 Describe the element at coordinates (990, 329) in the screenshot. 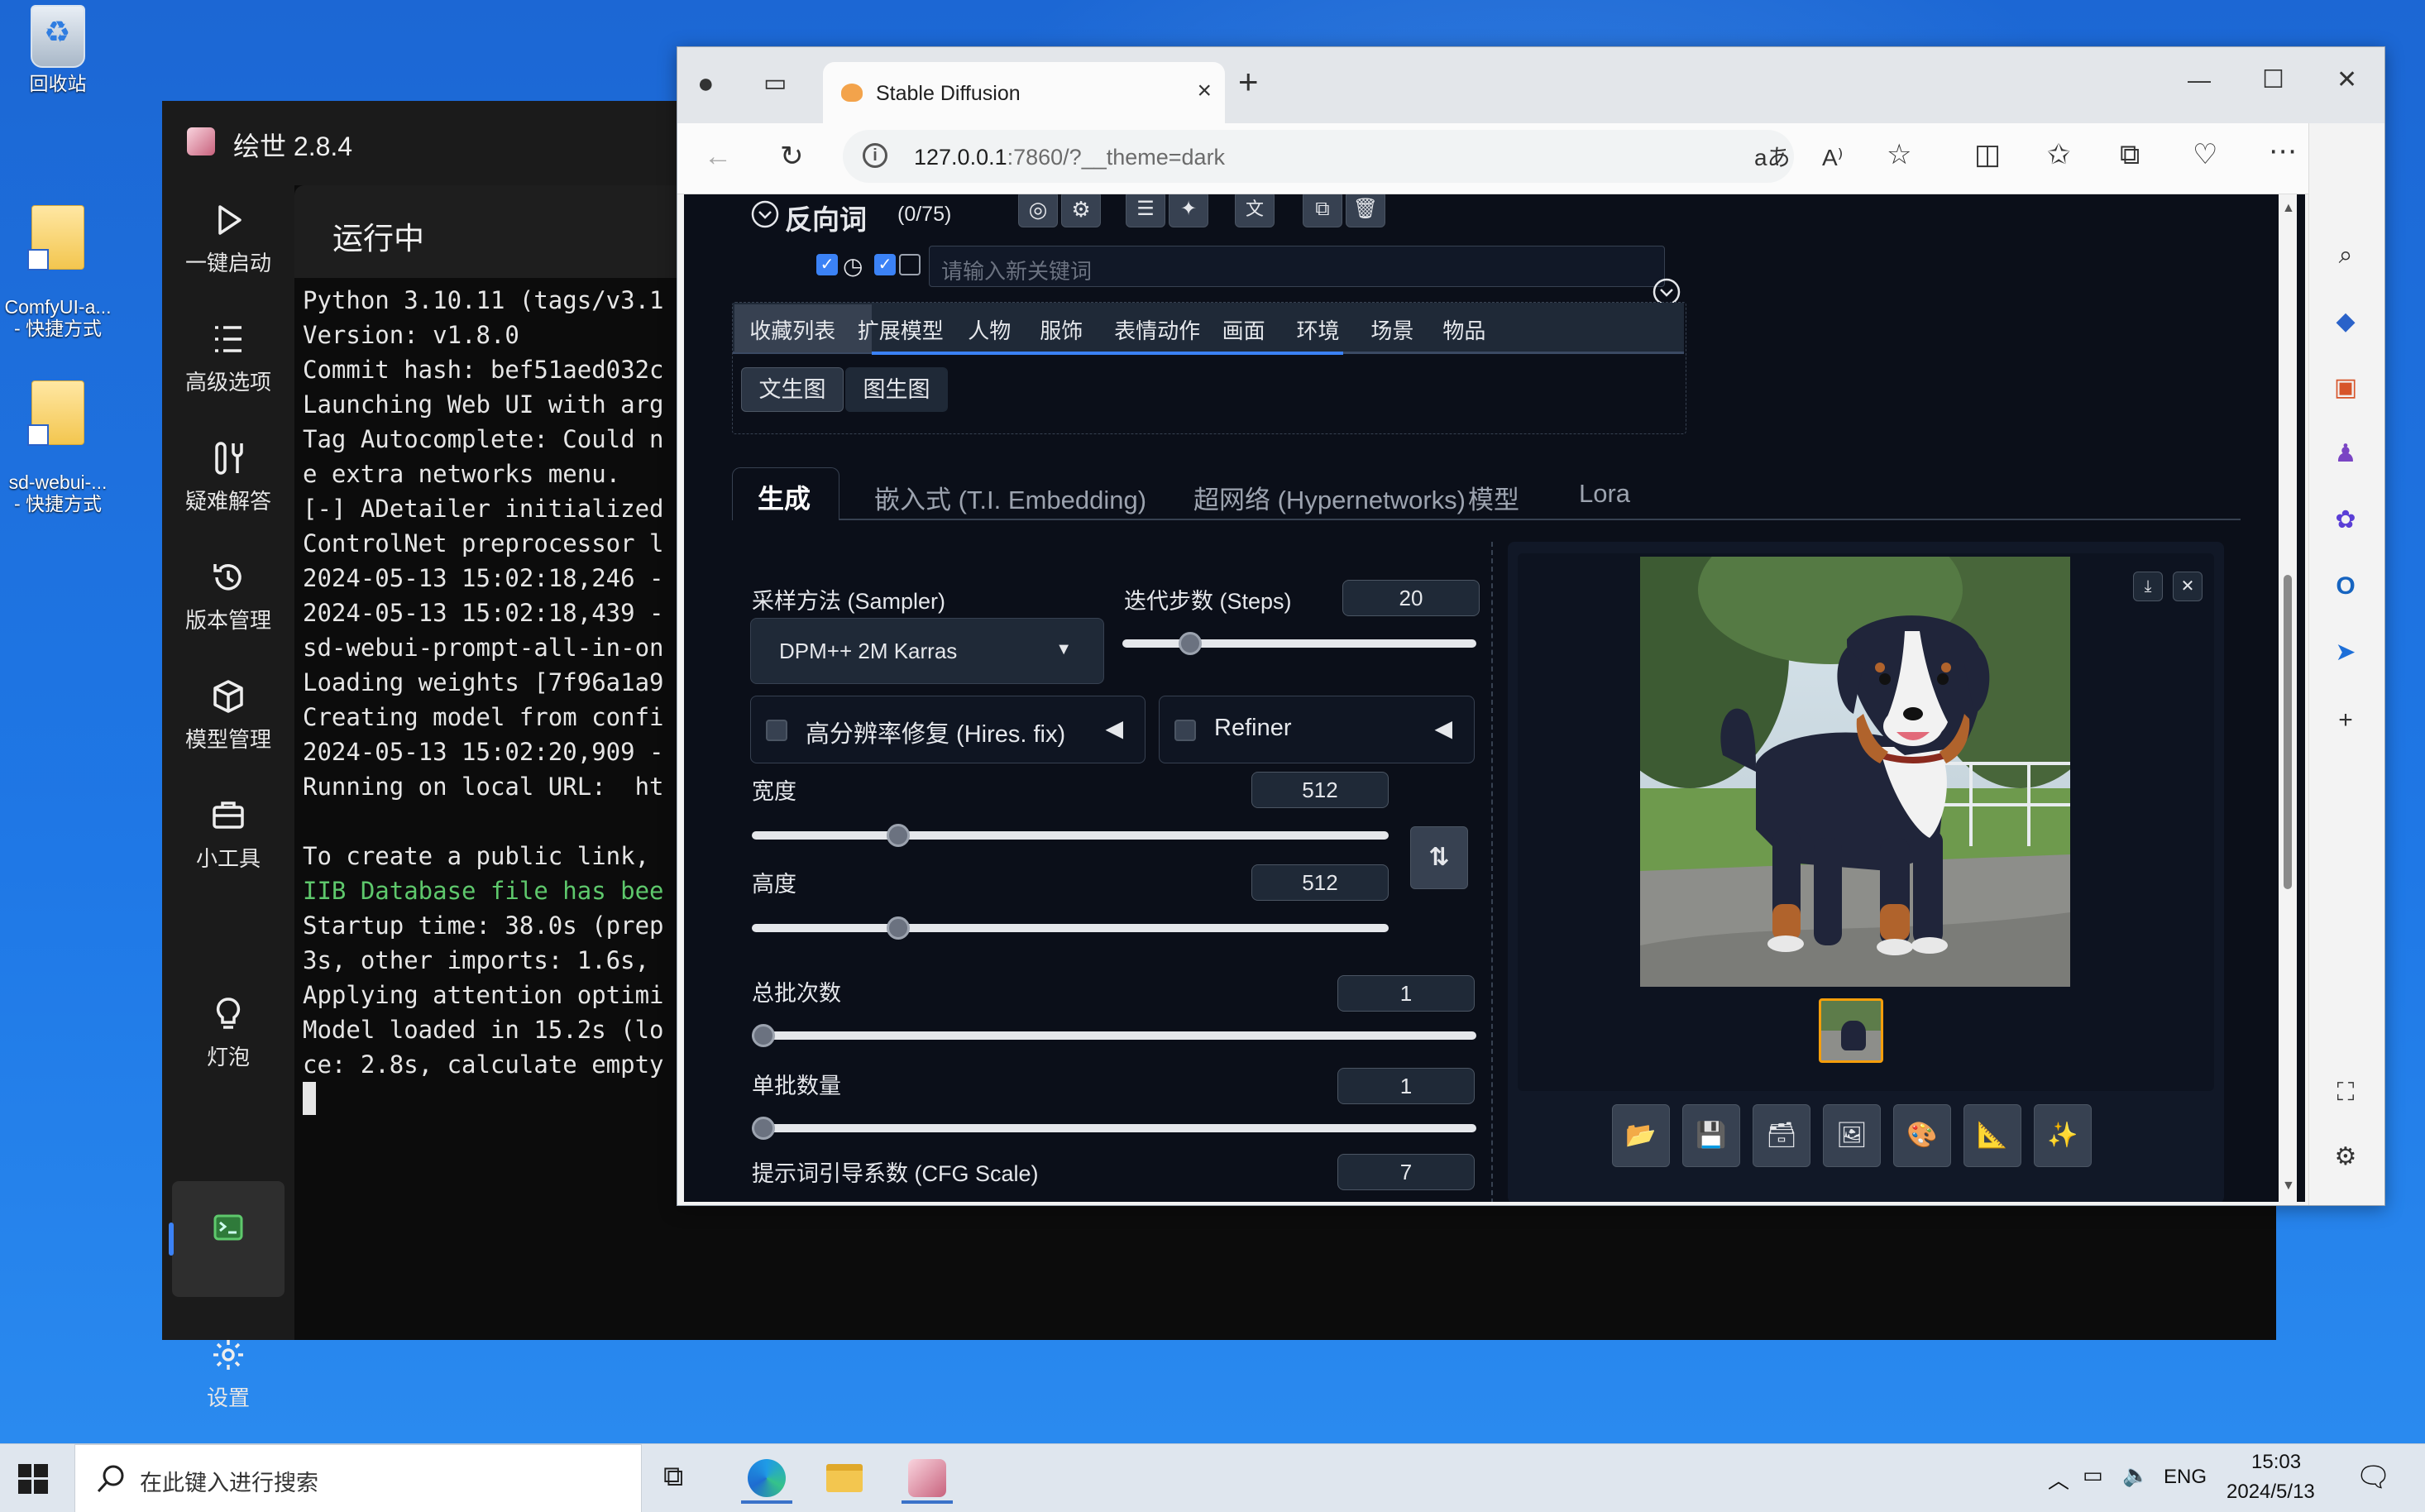

I see `category-tab: 人物` at that location.